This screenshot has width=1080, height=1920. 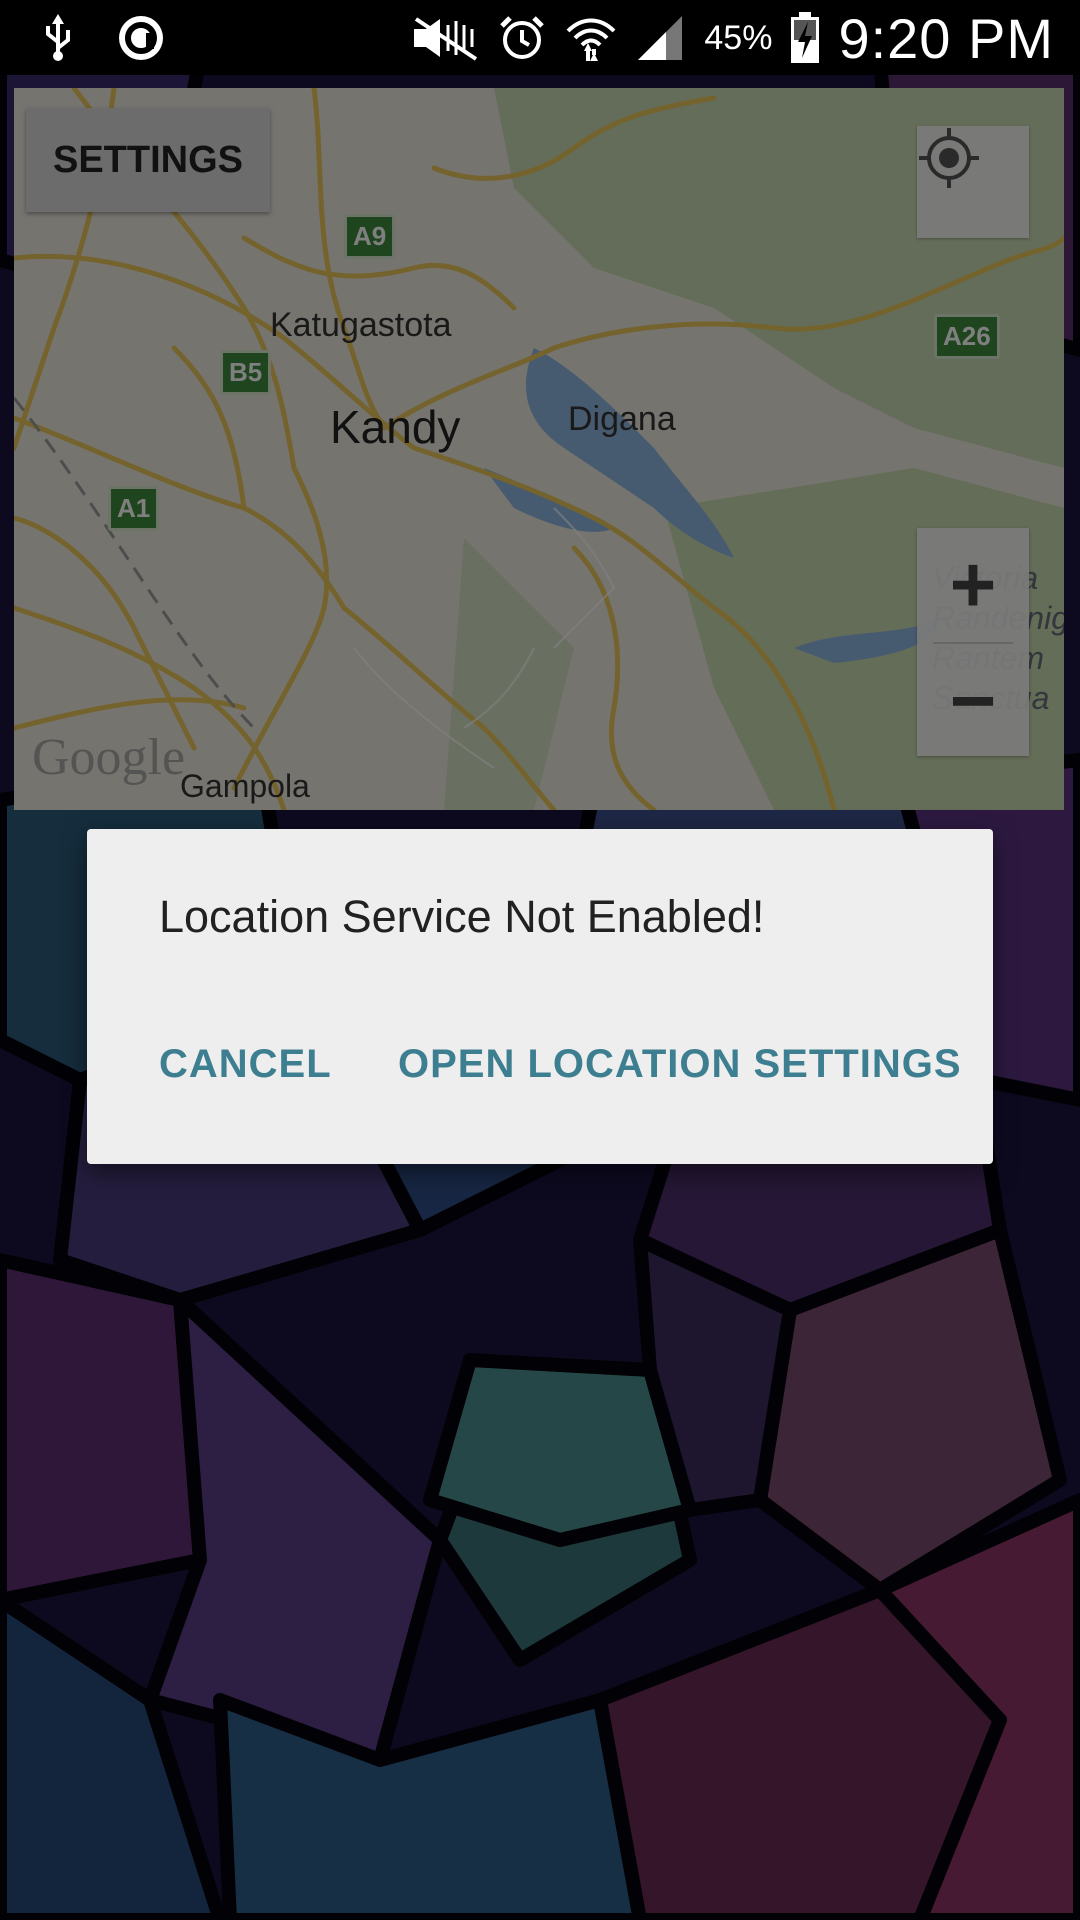 I want to click on wifi-icon, so click(x=591, y=39).